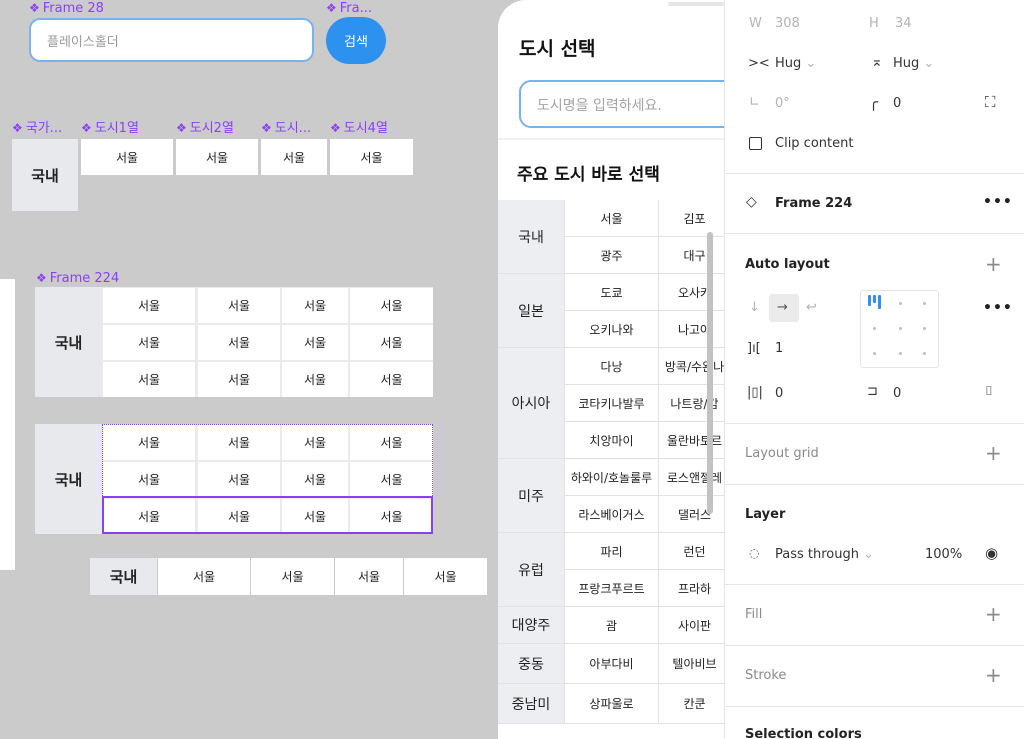 The width and height of the screenshot is (1024, 739). Describe the element at coordinates (813, 203) in the screenshot. I see `component-name: Frame 224` at that location.